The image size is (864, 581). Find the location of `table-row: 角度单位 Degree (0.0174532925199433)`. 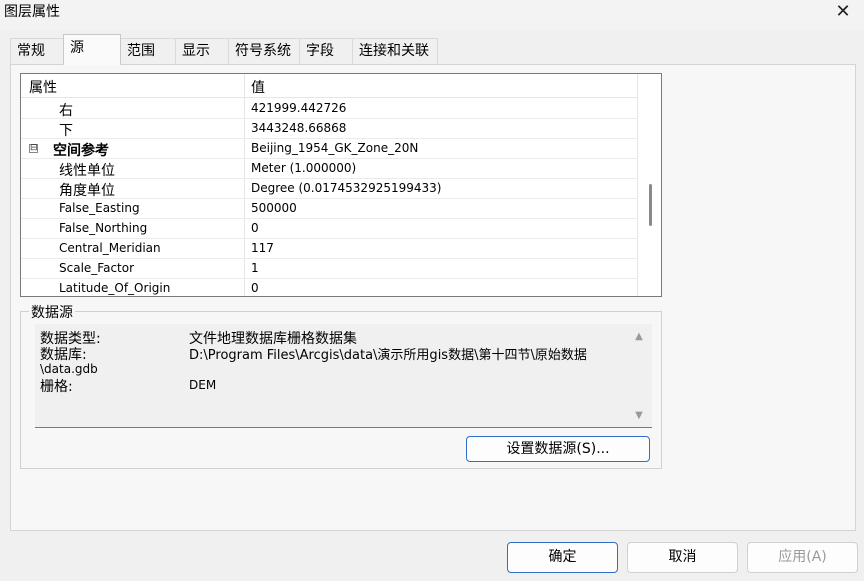

table-row: 角度单位 Degree (0.0174532925199433) is located at coordinates (329, 189).